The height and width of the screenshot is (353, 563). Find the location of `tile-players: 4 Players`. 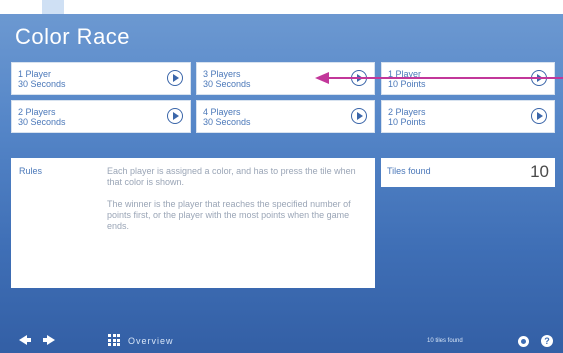

tile-players: 4 Players is located at coordinates (222, 112).